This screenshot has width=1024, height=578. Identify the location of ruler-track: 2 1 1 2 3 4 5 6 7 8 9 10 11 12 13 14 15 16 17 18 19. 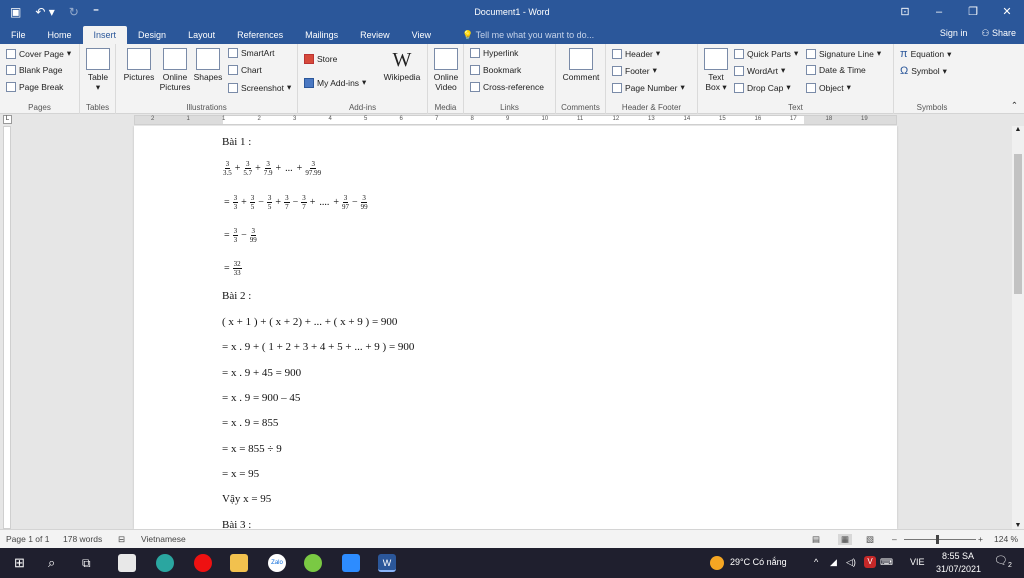
(515, 120).